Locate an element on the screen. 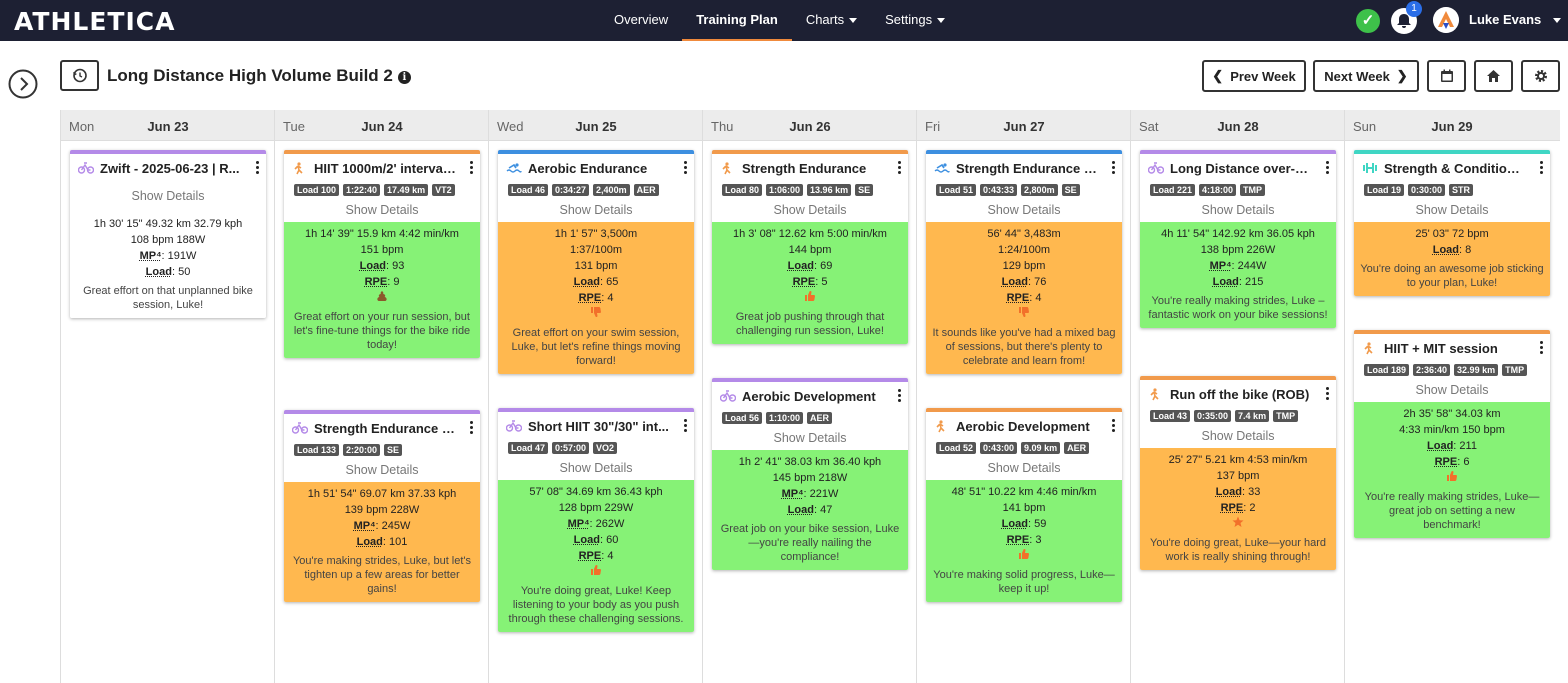  mp4-label: MP⁴ is located at coordinates (364, 526).